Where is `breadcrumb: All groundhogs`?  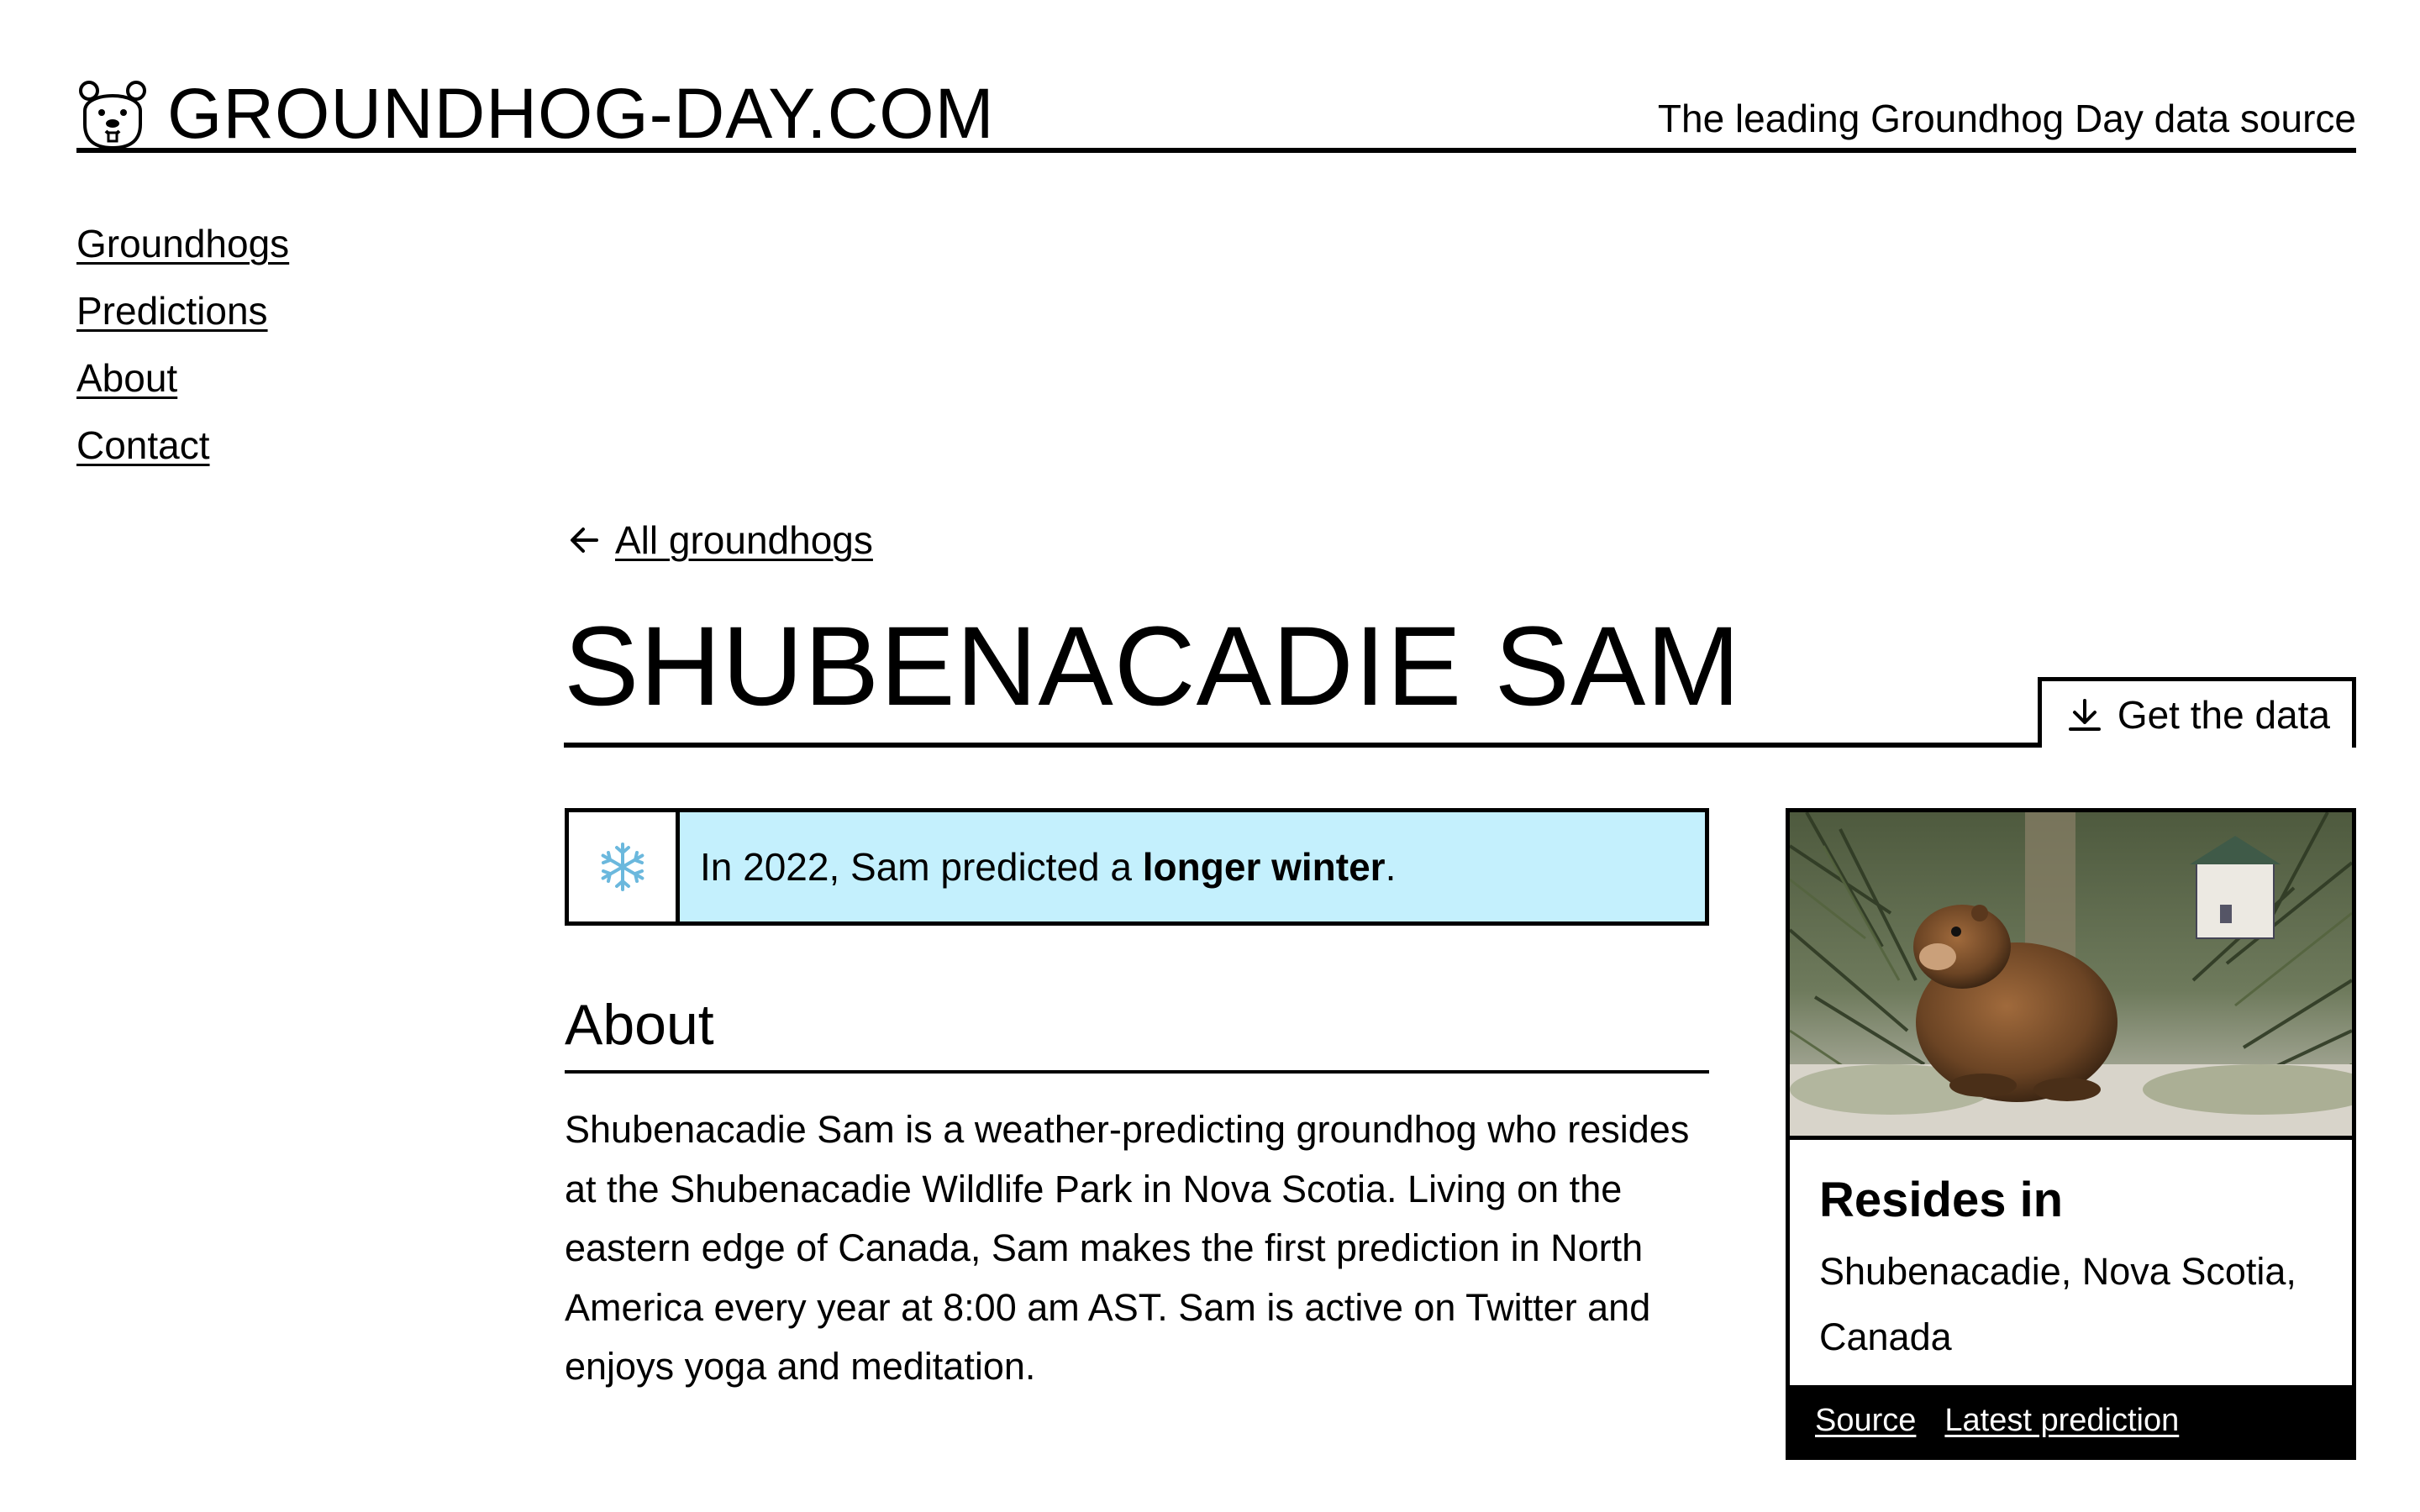 breadcrumb: All groundhogs is located at coordinates (719, 540).